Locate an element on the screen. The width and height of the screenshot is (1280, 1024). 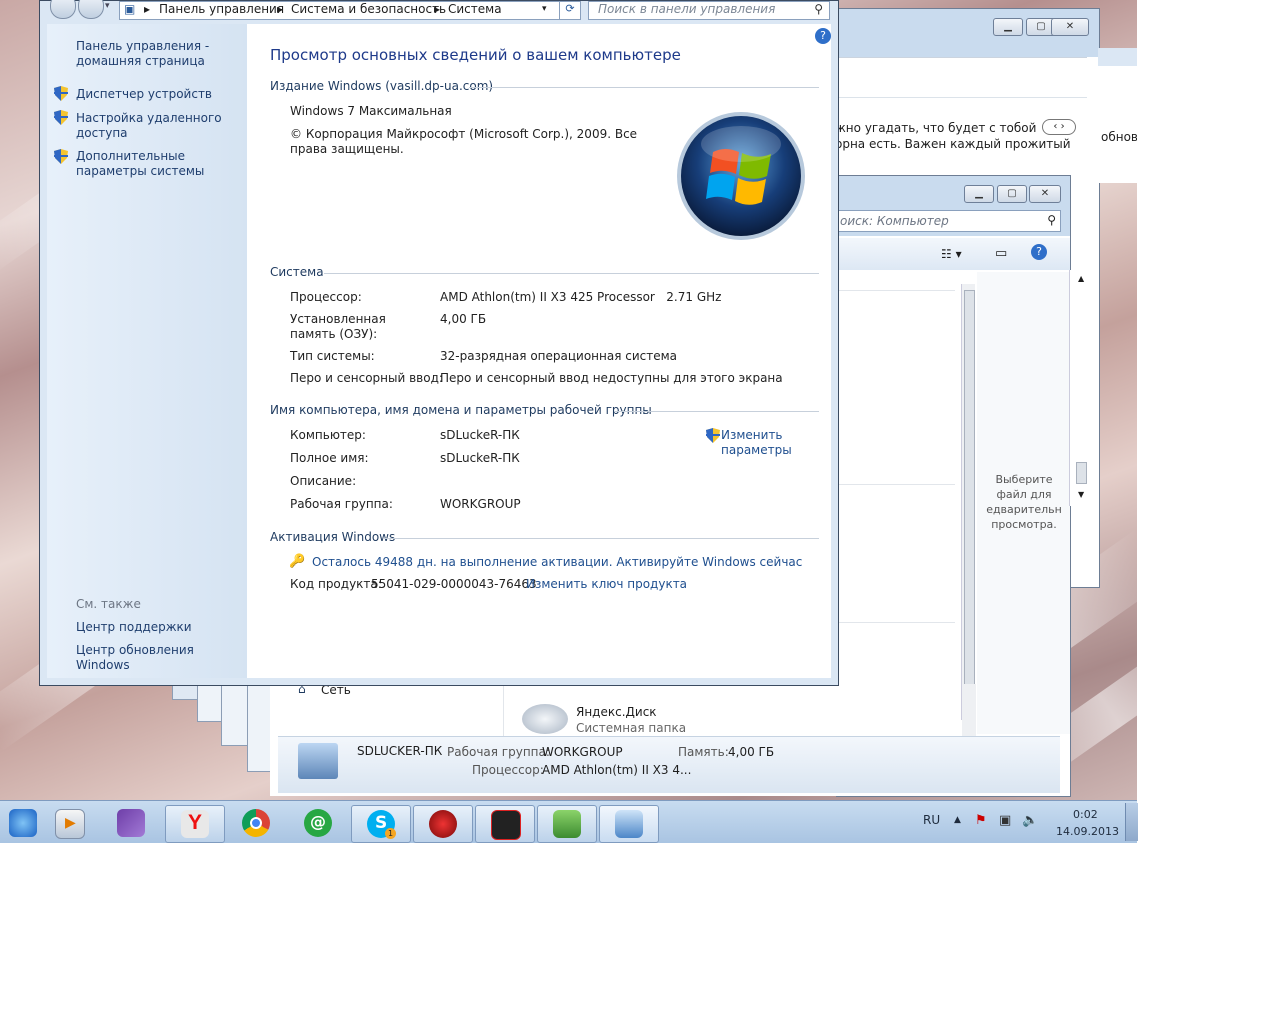
network-icon: ▣ is located at coordinates (1005, 820).